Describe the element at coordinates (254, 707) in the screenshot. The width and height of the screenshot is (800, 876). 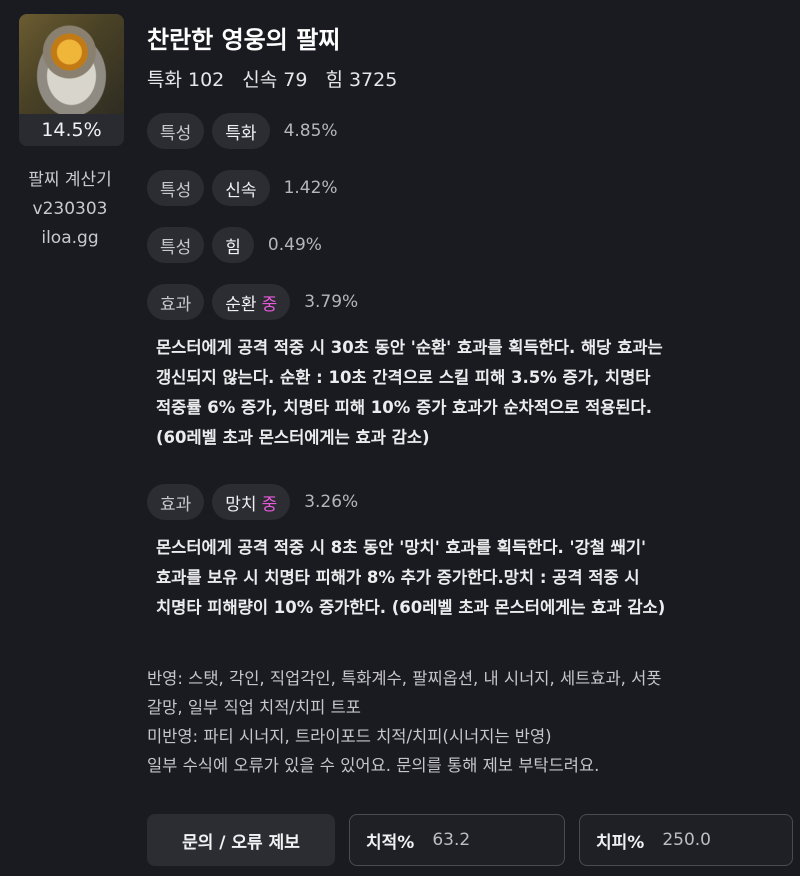
I see `note-line: 갈망, 일부 직업 치적/치피 트포` at that location.